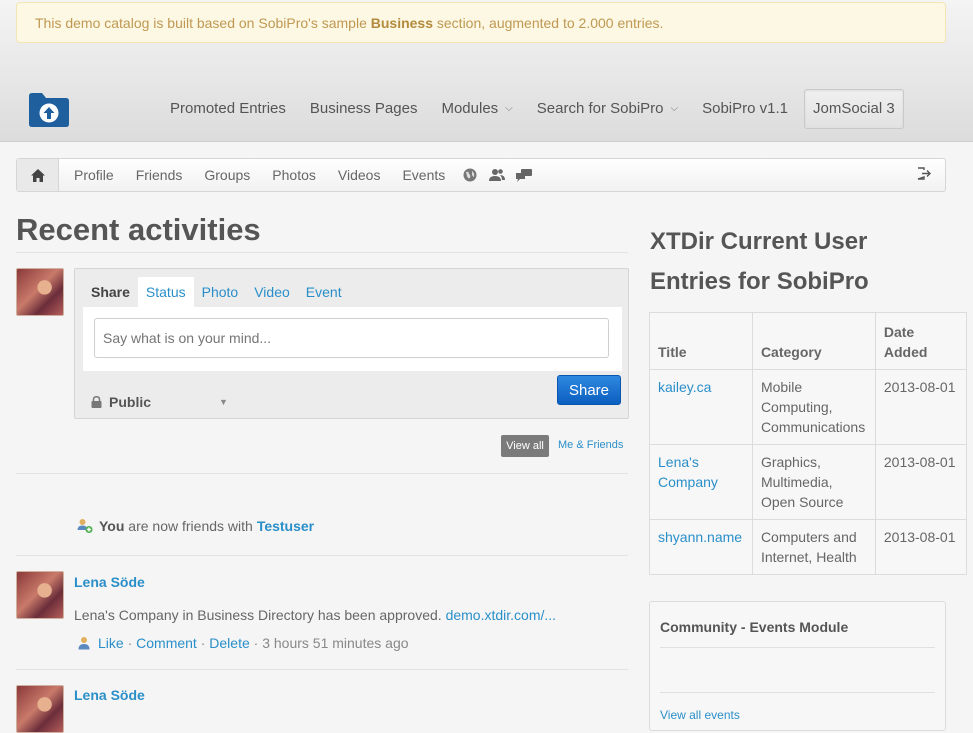  I want to click on share-label: Share, so click(110, 292).